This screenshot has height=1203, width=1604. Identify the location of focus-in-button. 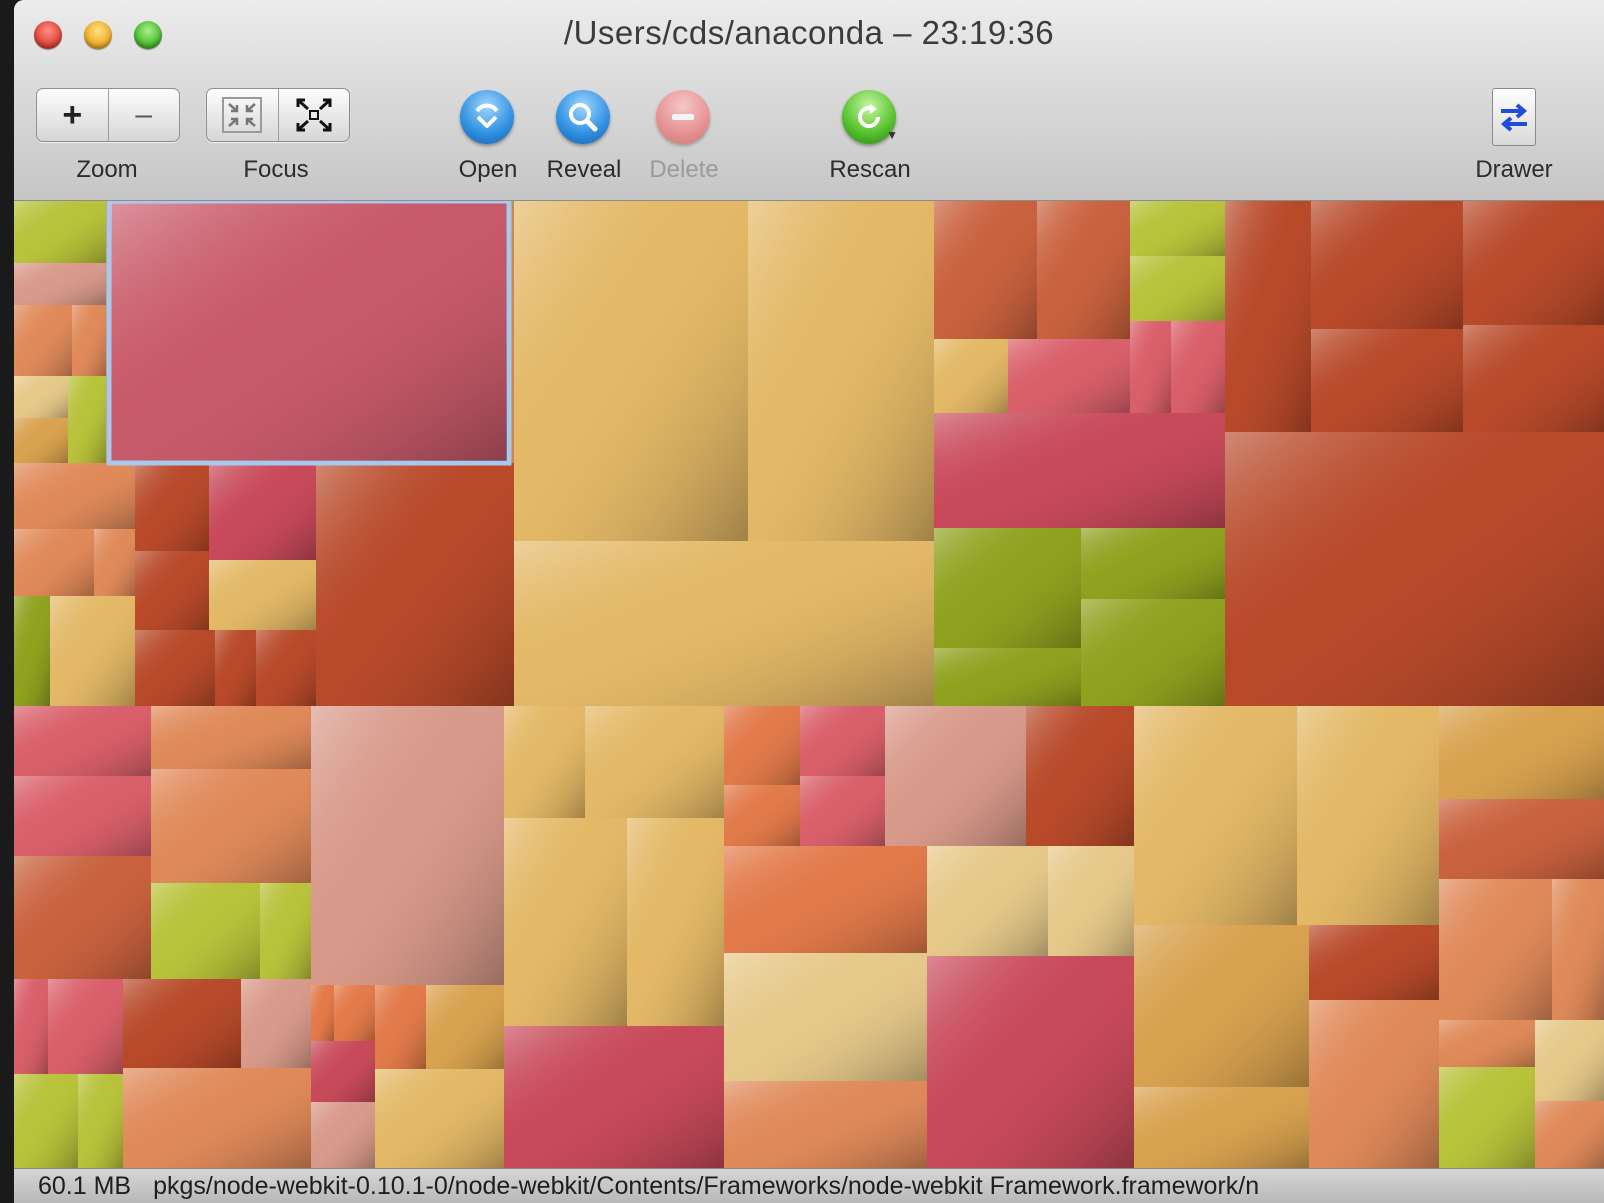
(242, 115).